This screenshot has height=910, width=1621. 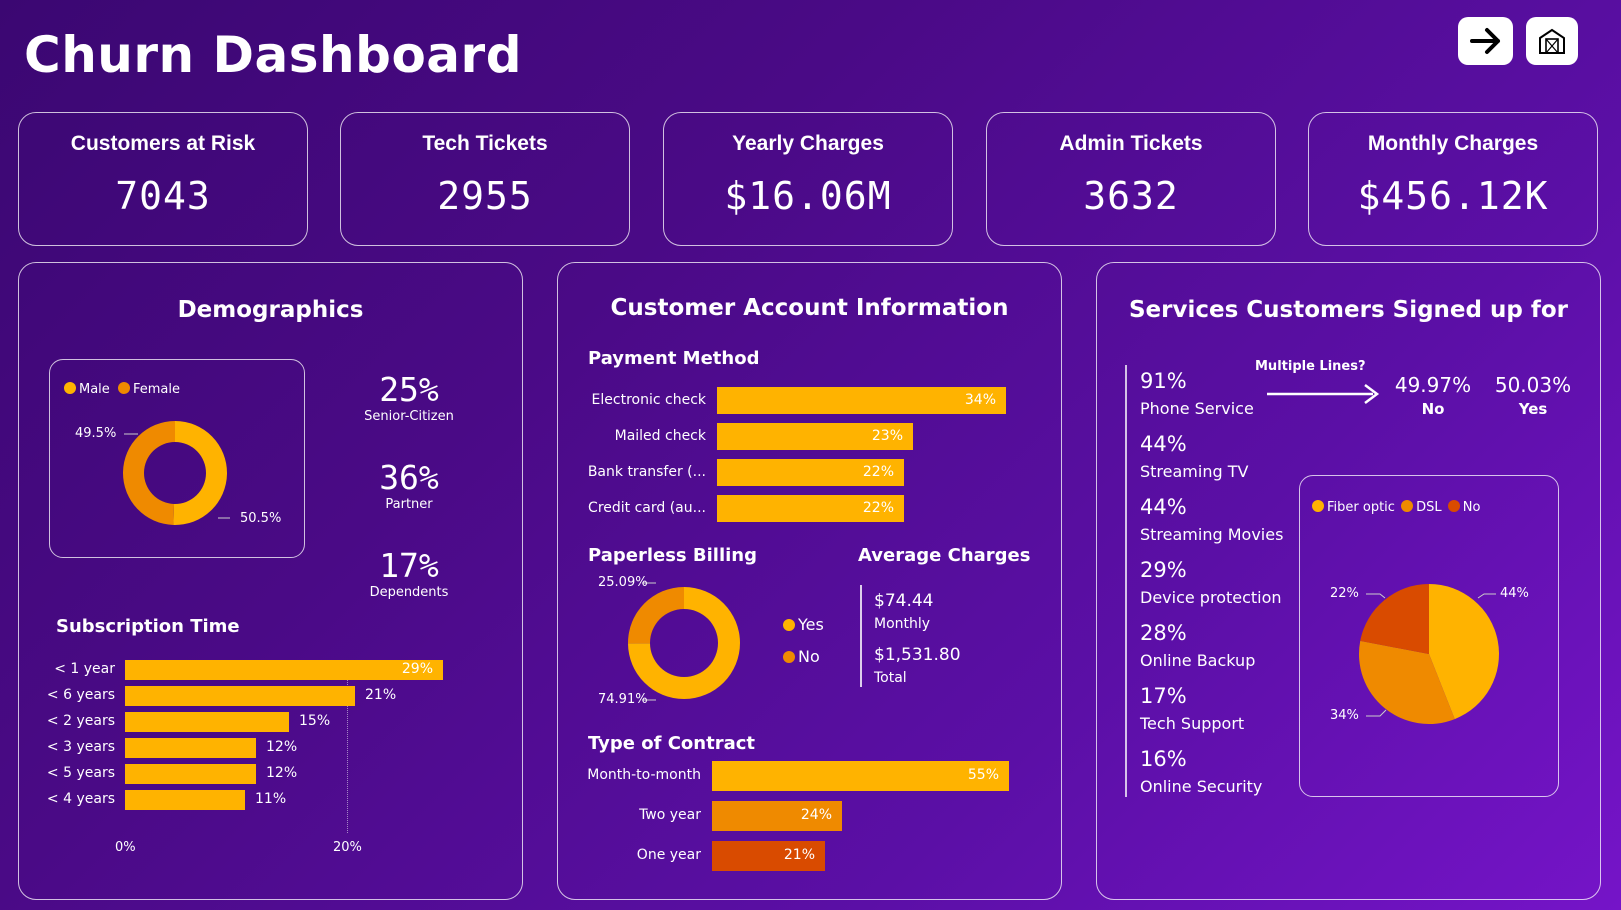 I want to click on kpi-admin-tickets: Admin Tickets 3632, so click(x=1131, y=179).